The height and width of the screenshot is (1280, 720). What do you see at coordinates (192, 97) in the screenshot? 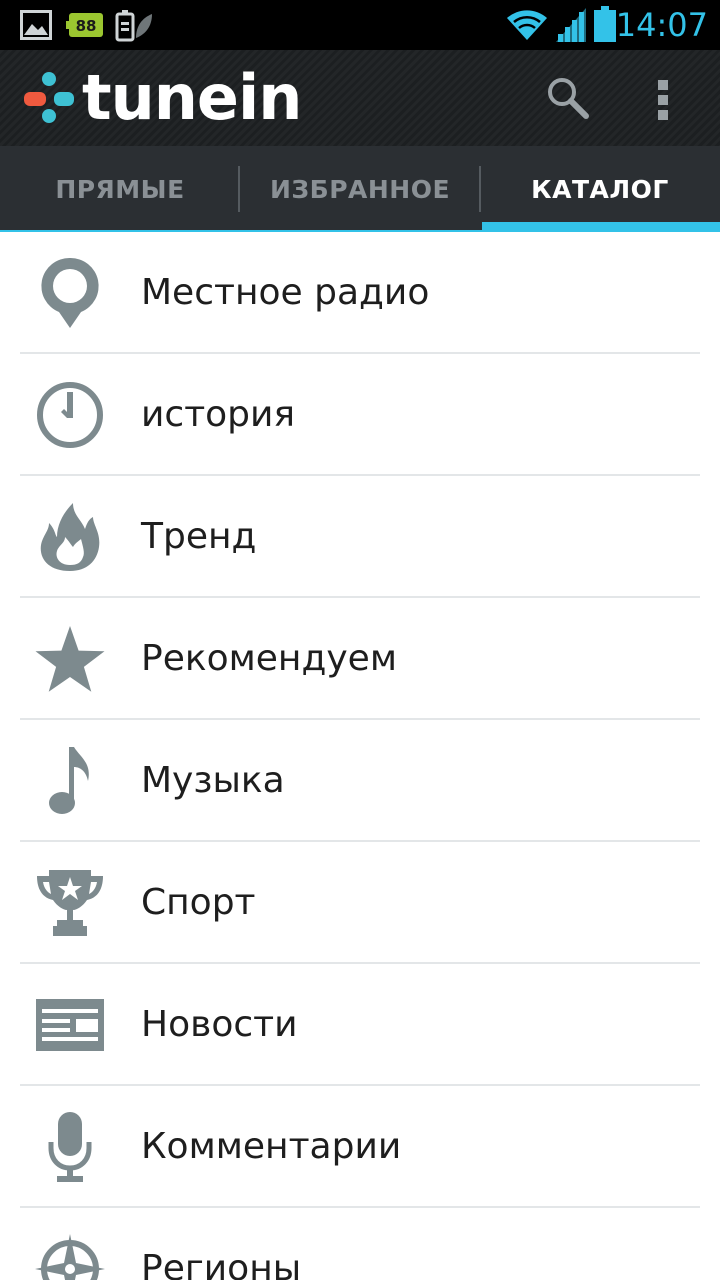
I see `app-title: tunein` at bounding box center [192, 97].